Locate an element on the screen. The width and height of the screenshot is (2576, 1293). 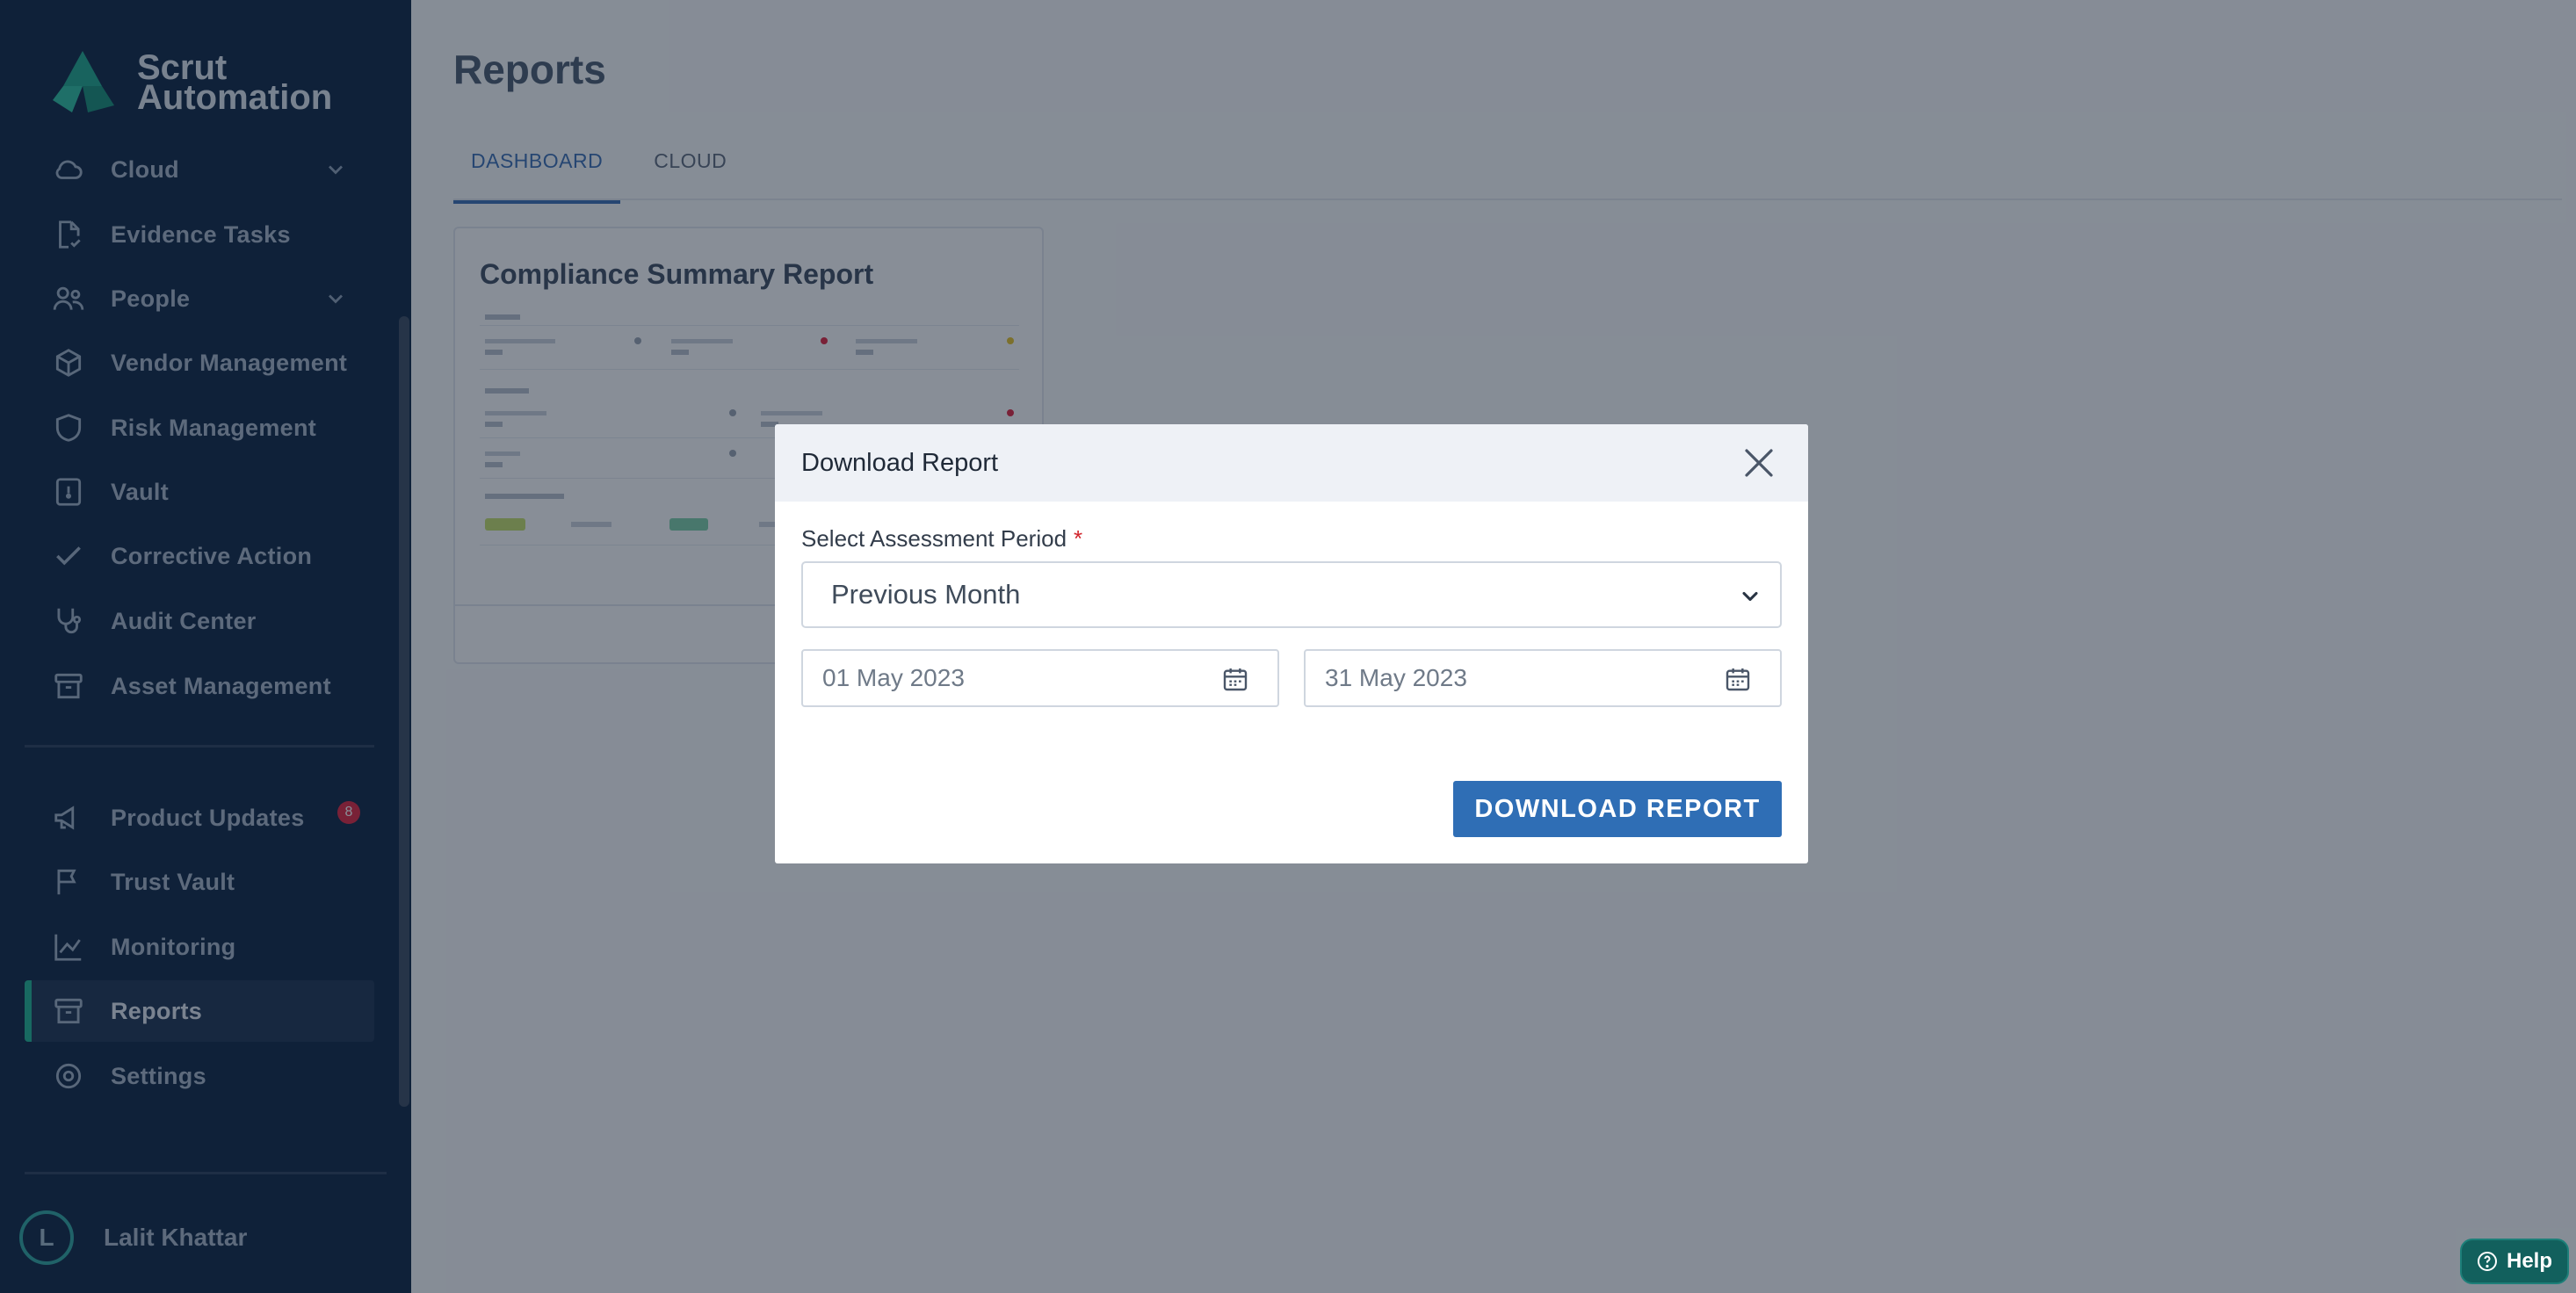
assessment-period-label: Select Assessment Period * is located at coordinates (941, 539).